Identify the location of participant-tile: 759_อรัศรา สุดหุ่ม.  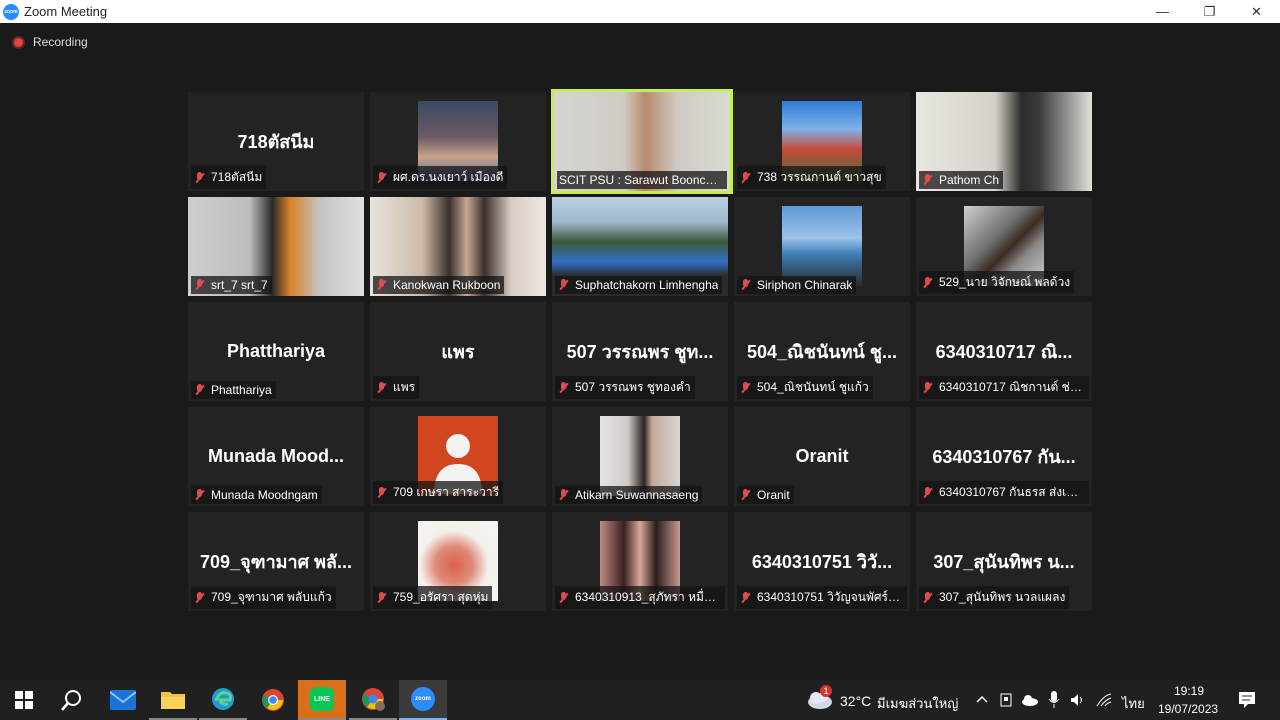
(458, 561).